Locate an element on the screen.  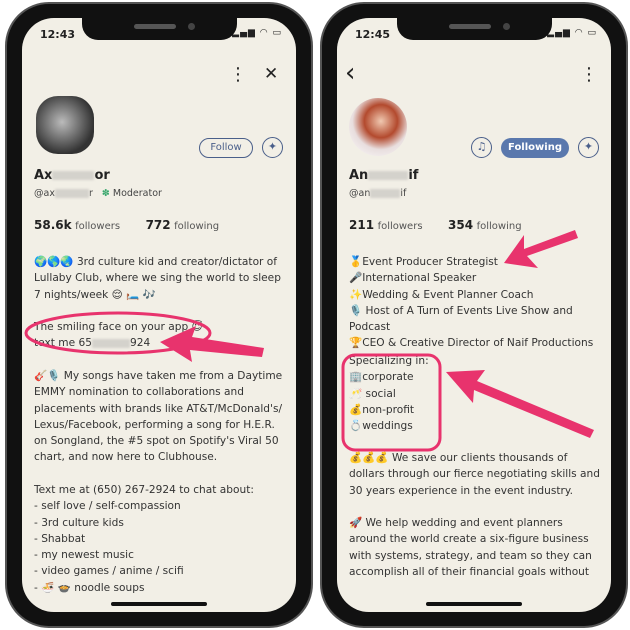
followers-stat: 58.6k followers is located at coordinates (77, 225).